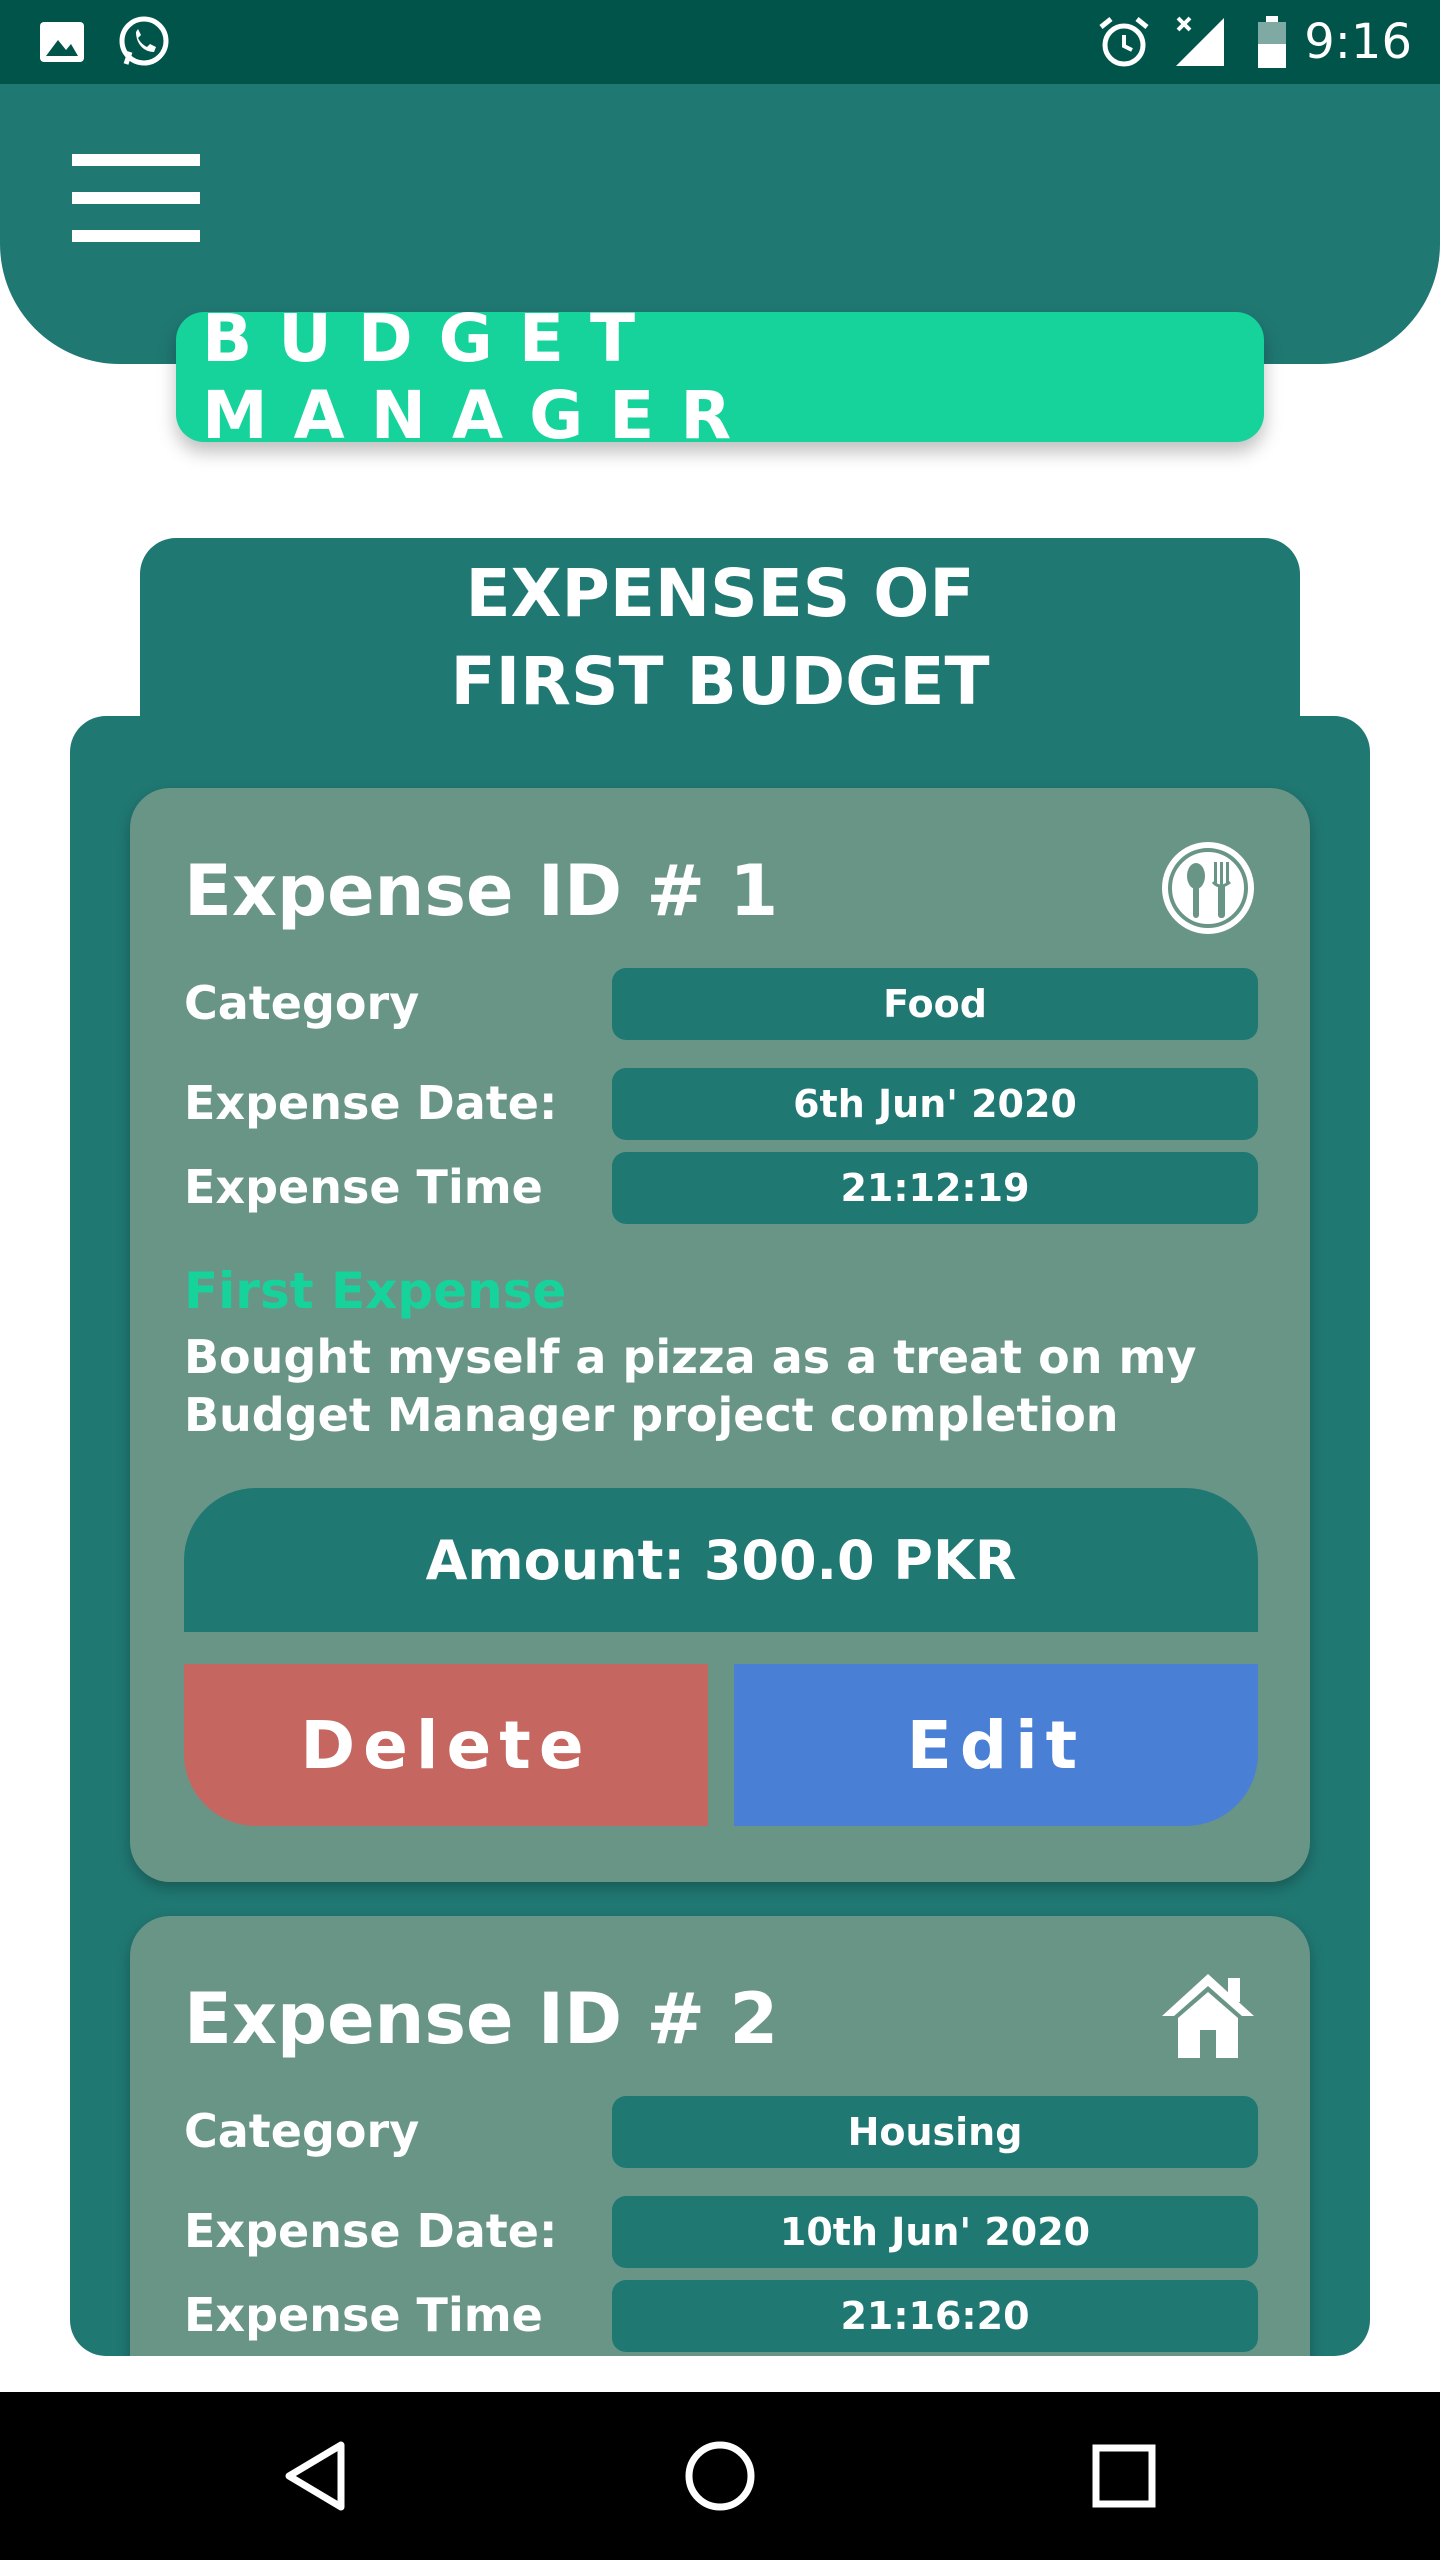 This screenshot has height=2560, width=1440. Describe the element at coordinates (480, 377) in the screenshot. I see `app-title: BUDGET MANAGER` at that location.